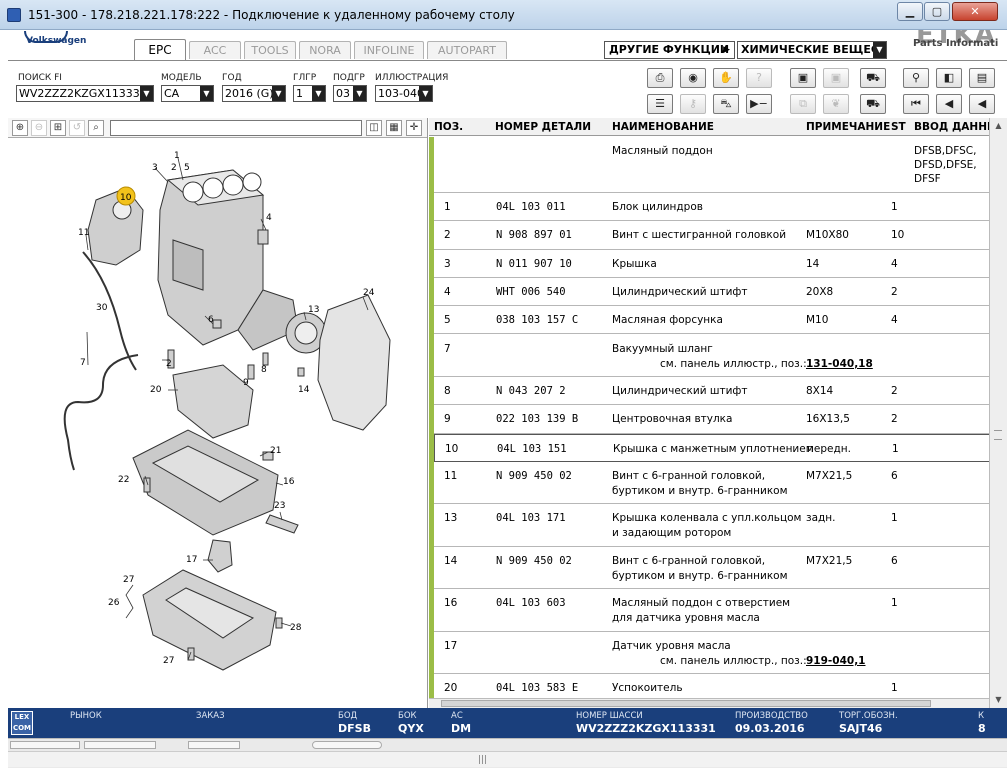  What do you see at coordinates (507, 60) in the screenshot?
I see `tab-divider` at bounding box center [507, 60].